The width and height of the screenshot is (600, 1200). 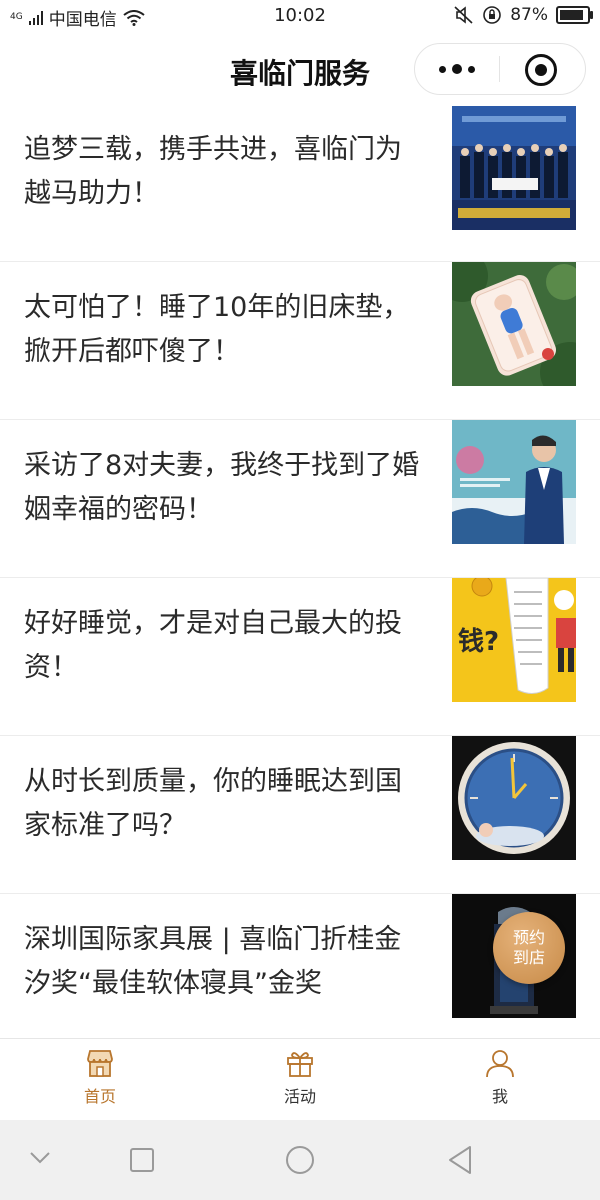 I want to click on tab-me: 我, so click(x=500, y=1077).